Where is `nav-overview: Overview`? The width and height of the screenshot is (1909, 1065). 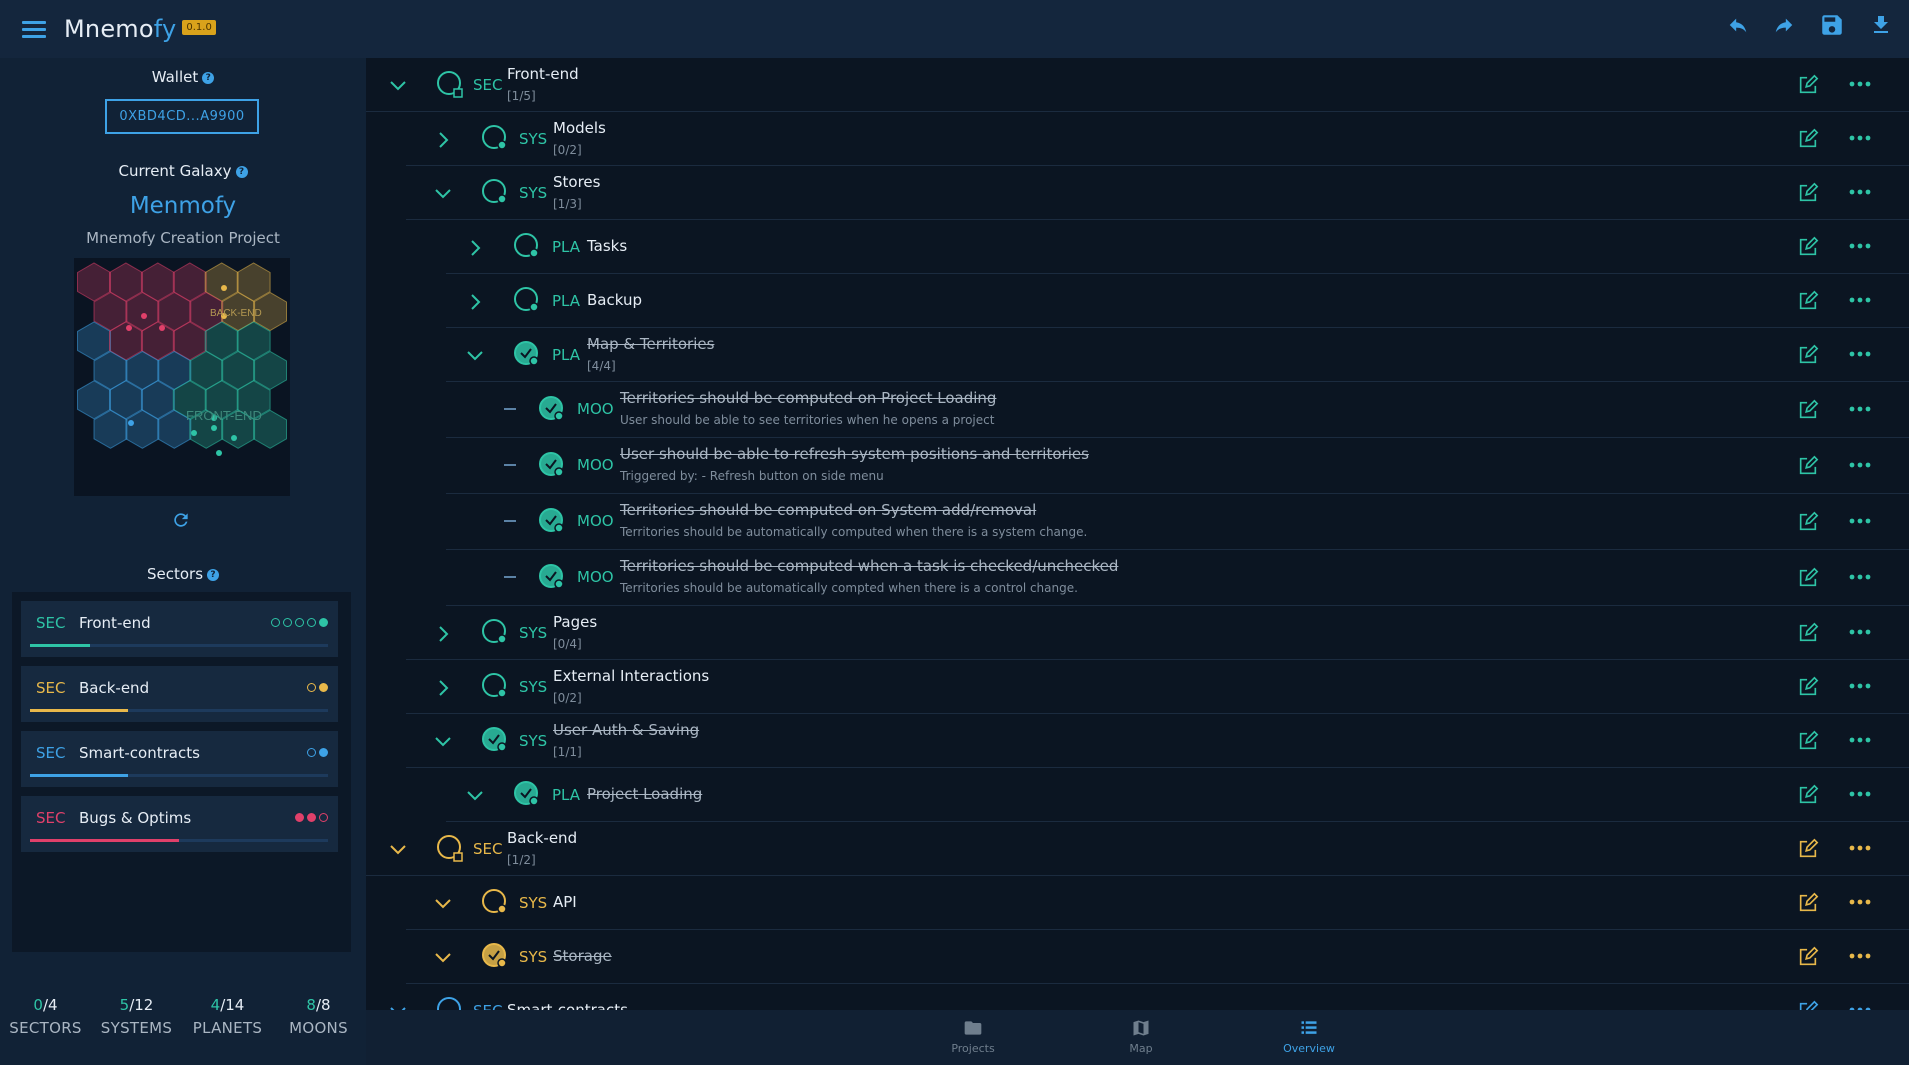 nav-overview: Overview is located at coordinates (1309, 1036).